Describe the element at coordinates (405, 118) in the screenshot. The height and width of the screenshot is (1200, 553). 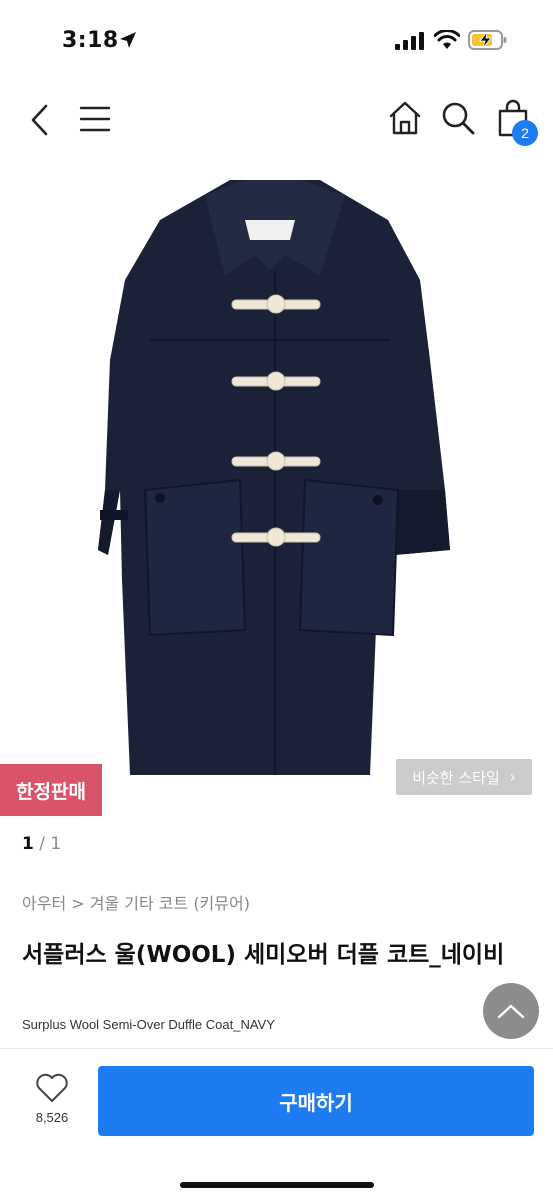
I see `home-icon` at that location.